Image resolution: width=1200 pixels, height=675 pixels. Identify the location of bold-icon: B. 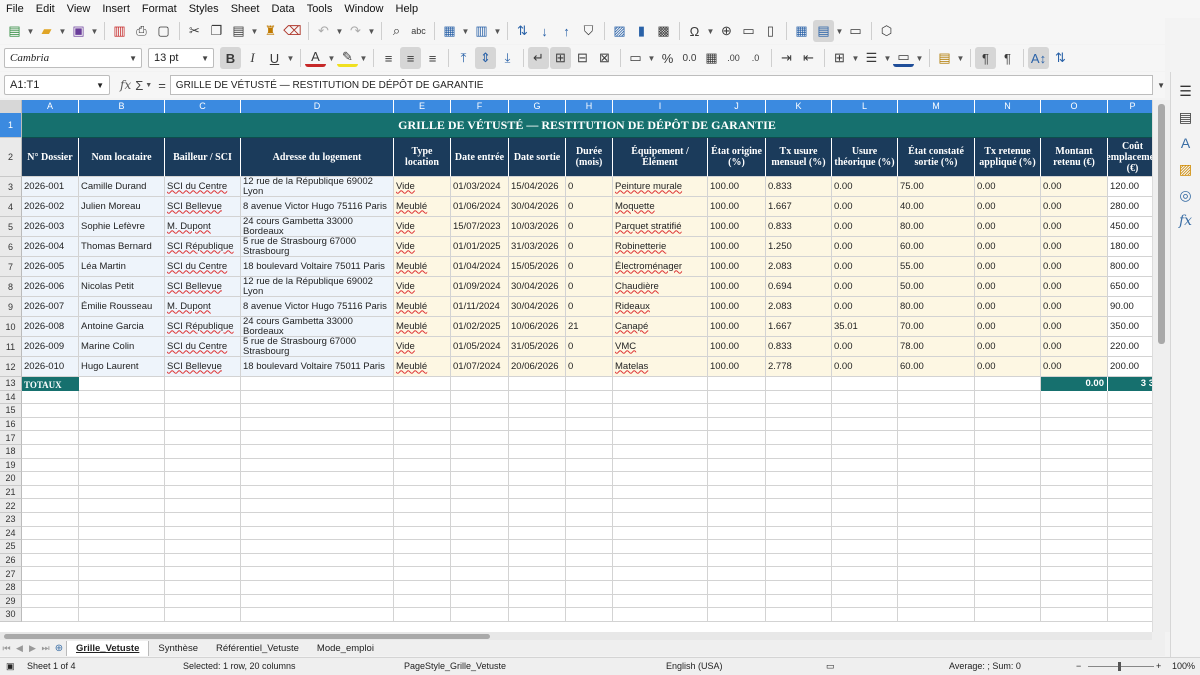
(230, 58).